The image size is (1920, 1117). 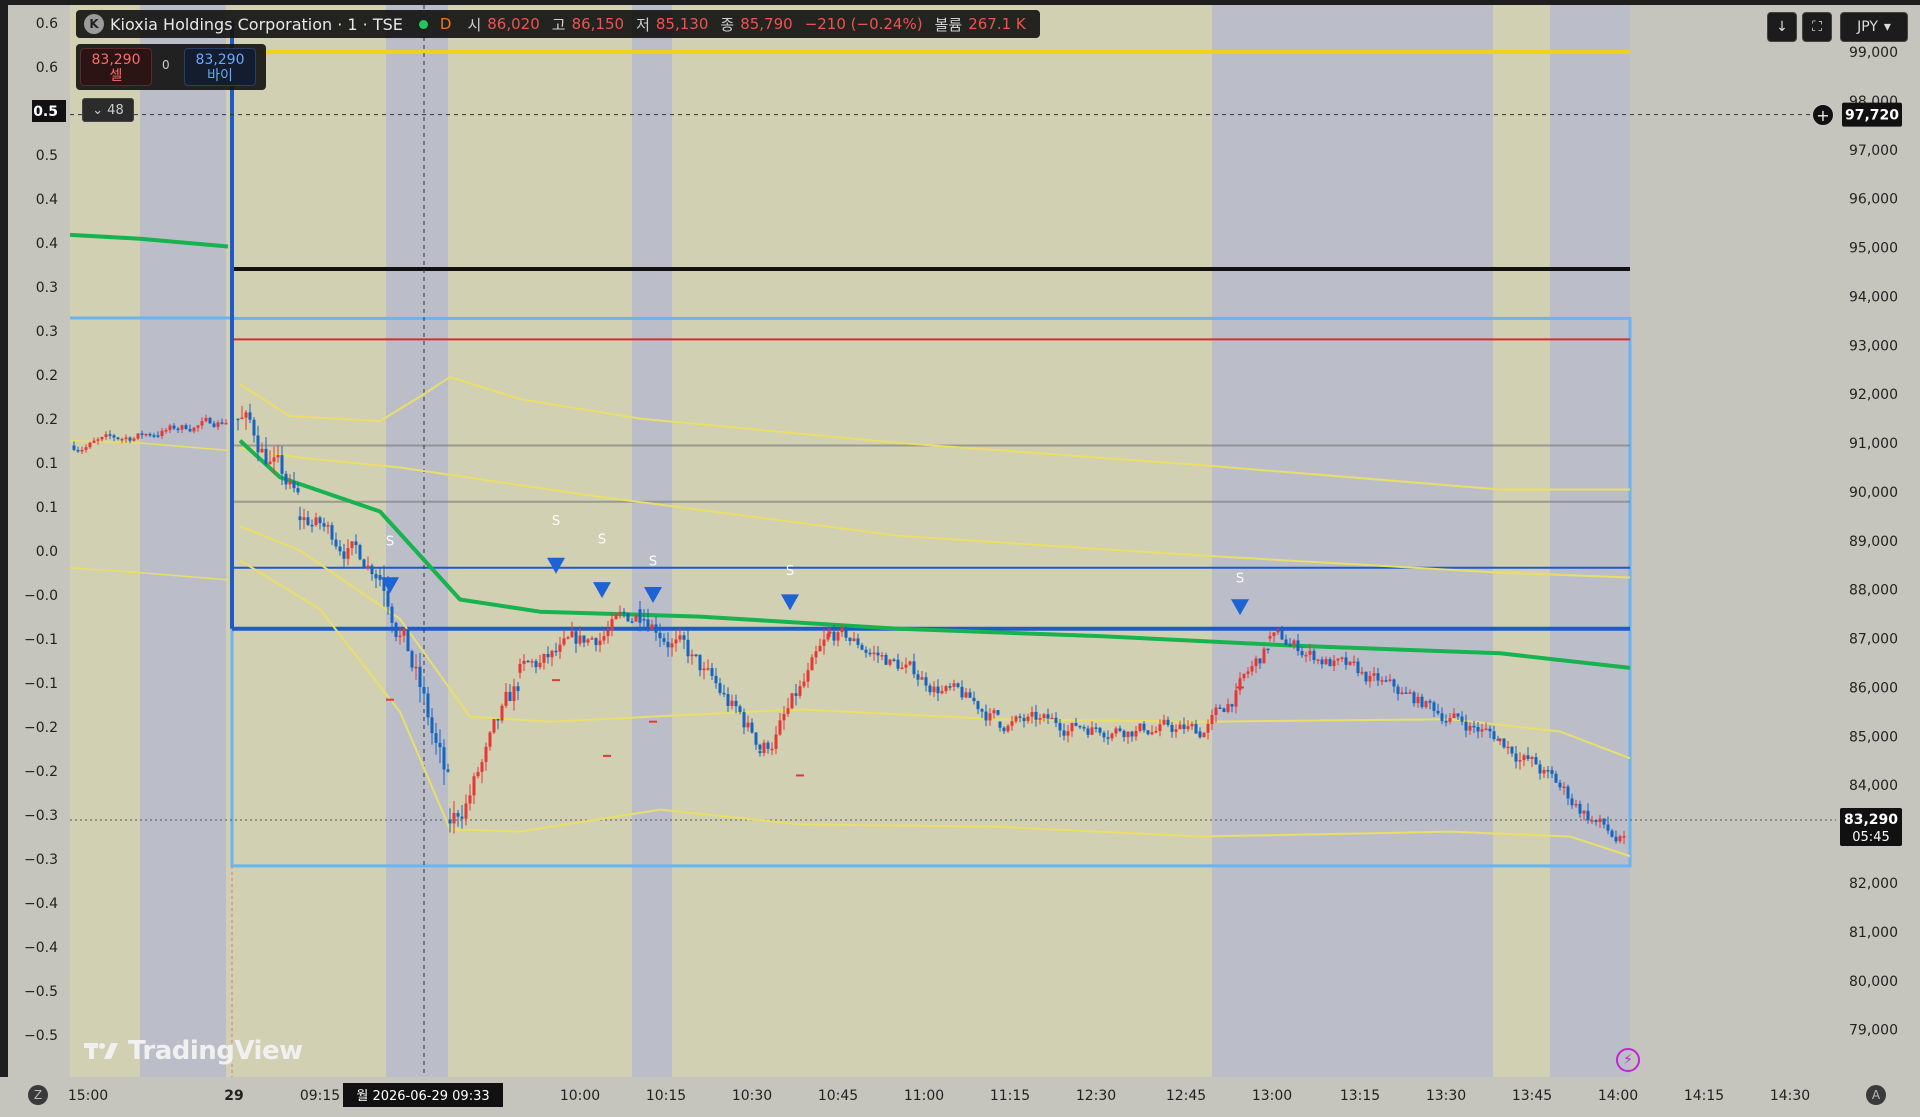 What do you see at coordinates (1874, 27) in the screenshot?
I see `currency-selector: JPY ▾` at bounding box center [1874, 27].